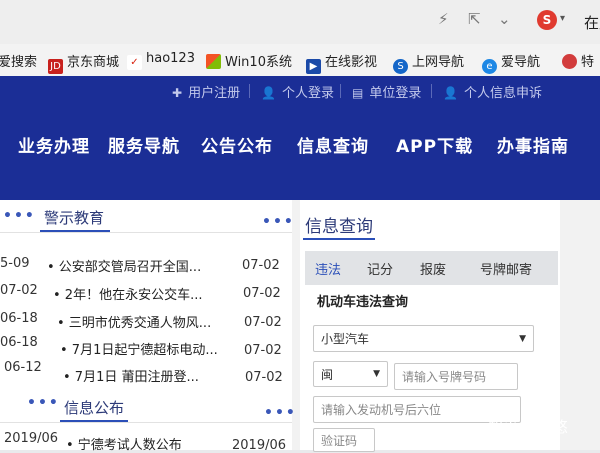 The image size is (600, 453). What do you see at coordinates (511, 62) in the screenshot?
I see `bookmark-item: e 爱导航` at bounding box center [511, 62].